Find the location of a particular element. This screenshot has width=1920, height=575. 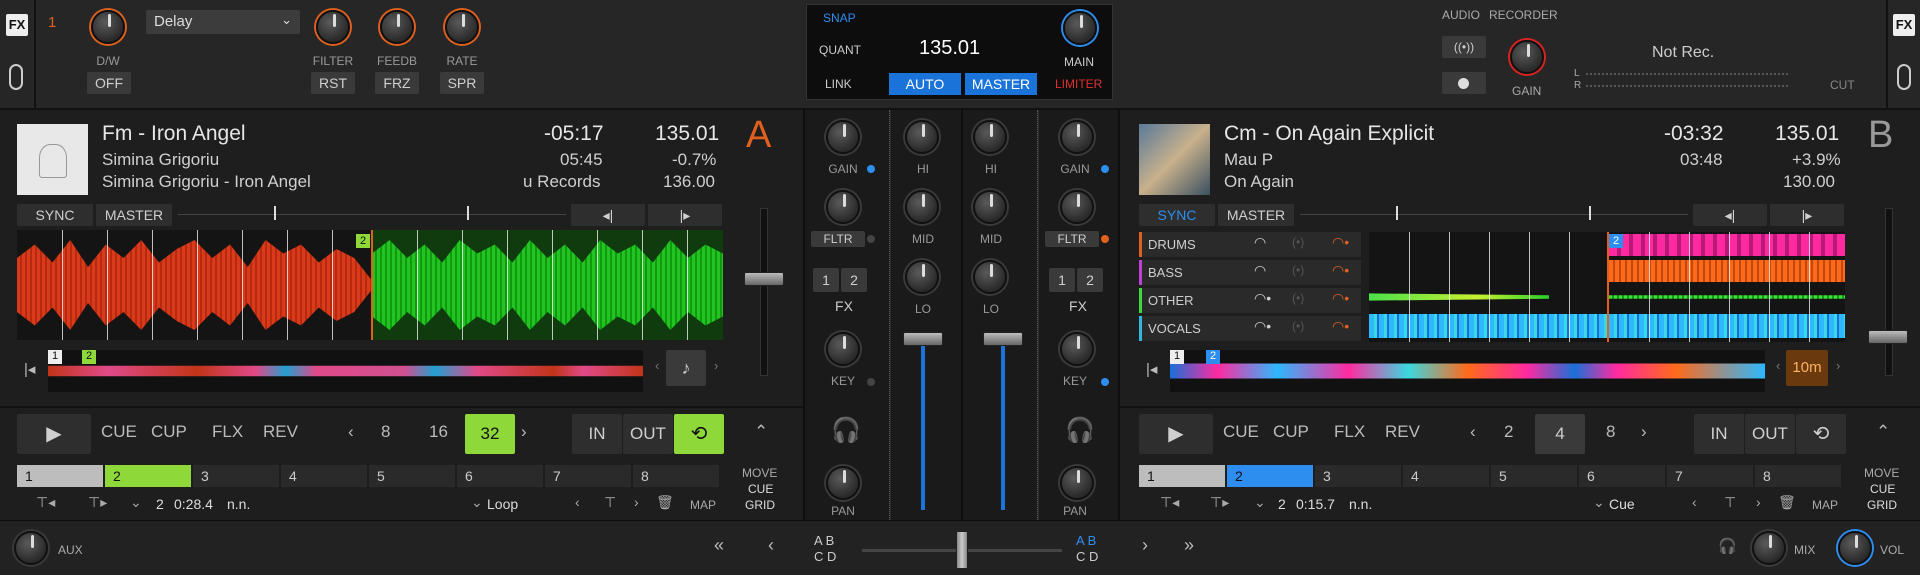

cue-marker-a: 2 is located at coordinates (363, 241).